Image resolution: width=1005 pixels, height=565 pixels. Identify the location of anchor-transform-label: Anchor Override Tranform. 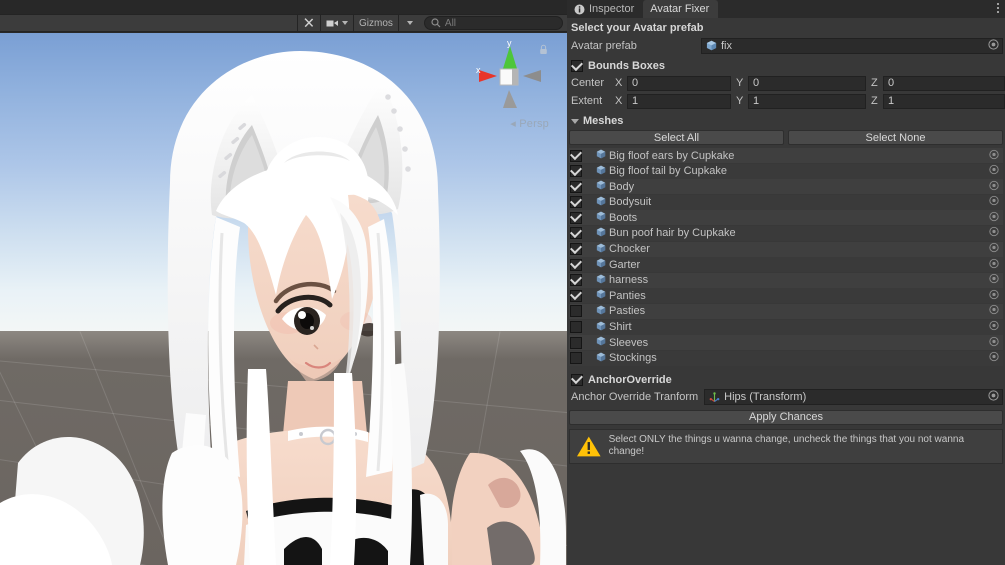
(635, 397).